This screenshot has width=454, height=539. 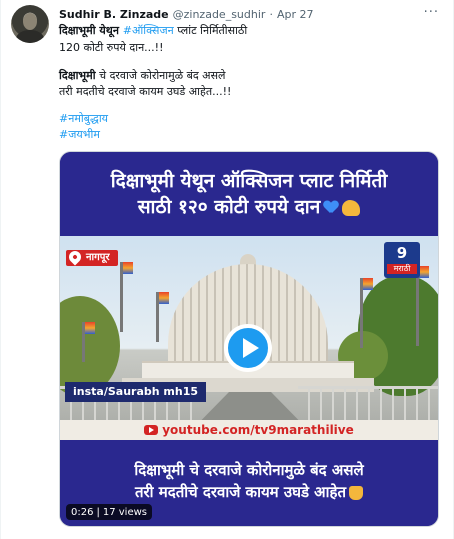 I want to click on video-views: 17 views, so click(x=124, y=512).